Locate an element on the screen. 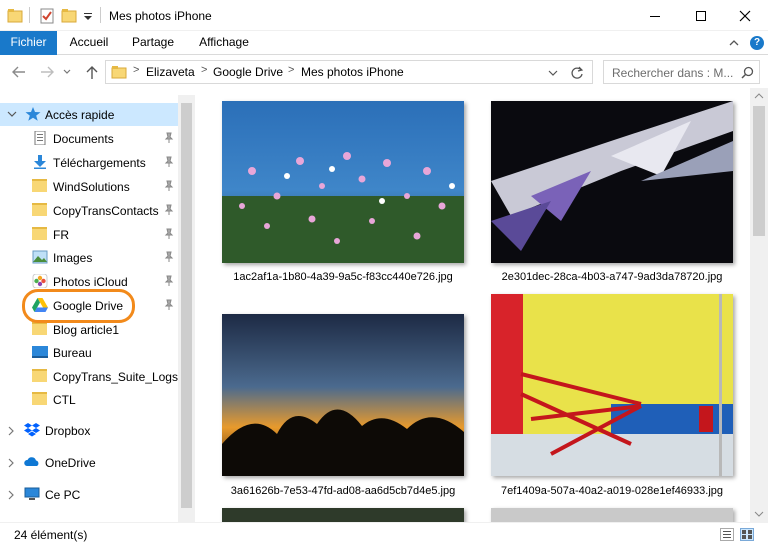 This screenshot has width=768, height=545. star-icon is located at coordinates (33, 114).